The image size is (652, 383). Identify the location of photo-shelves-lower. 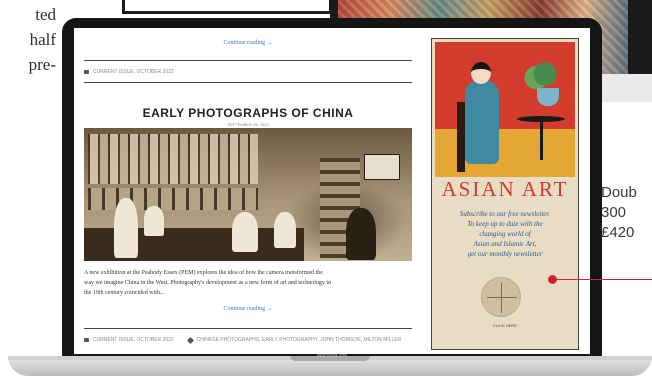
(173, 199).